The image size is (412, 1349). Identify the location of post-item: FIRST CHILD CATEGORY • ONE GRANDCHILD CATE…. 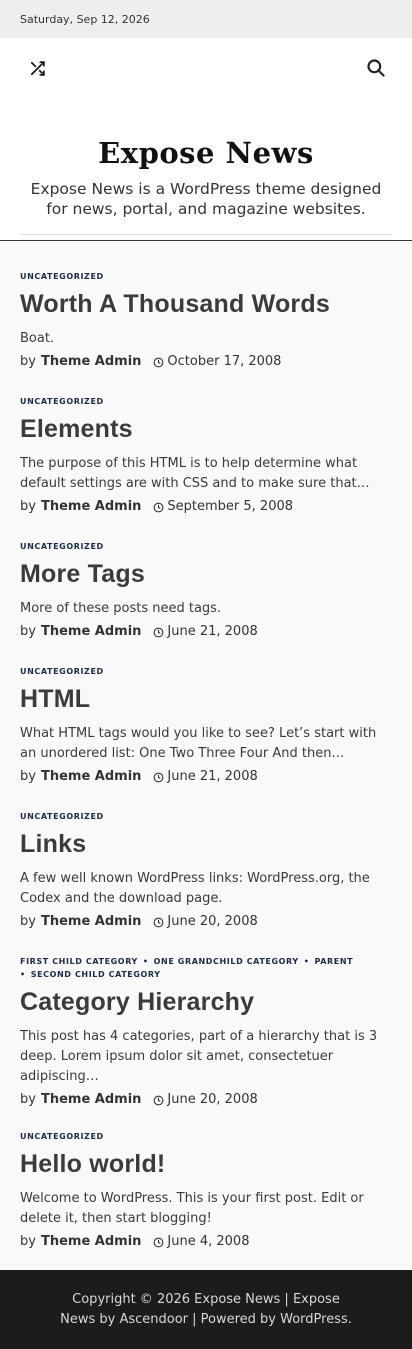
(206, 1032).